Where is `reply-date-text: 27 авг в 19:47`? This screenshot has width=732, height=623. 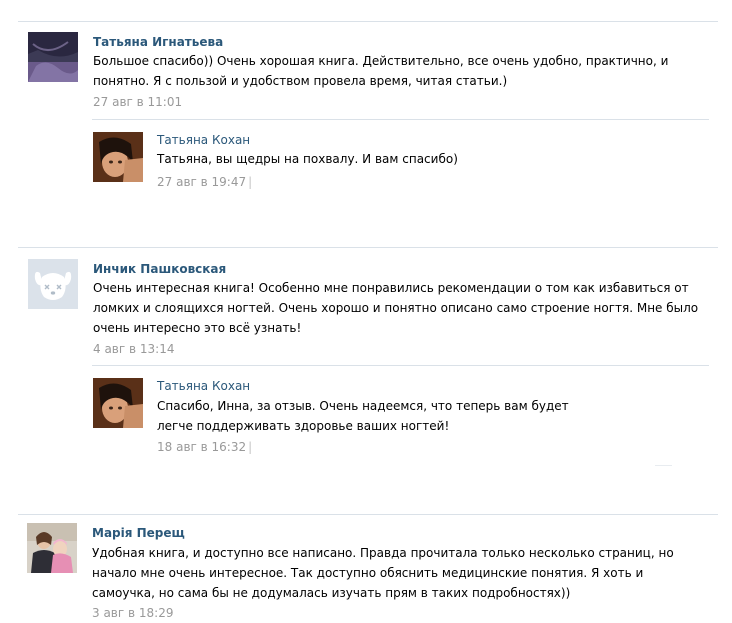 reply-date-text: 27 авг в 19:47 is located at coordinates (201, 182).